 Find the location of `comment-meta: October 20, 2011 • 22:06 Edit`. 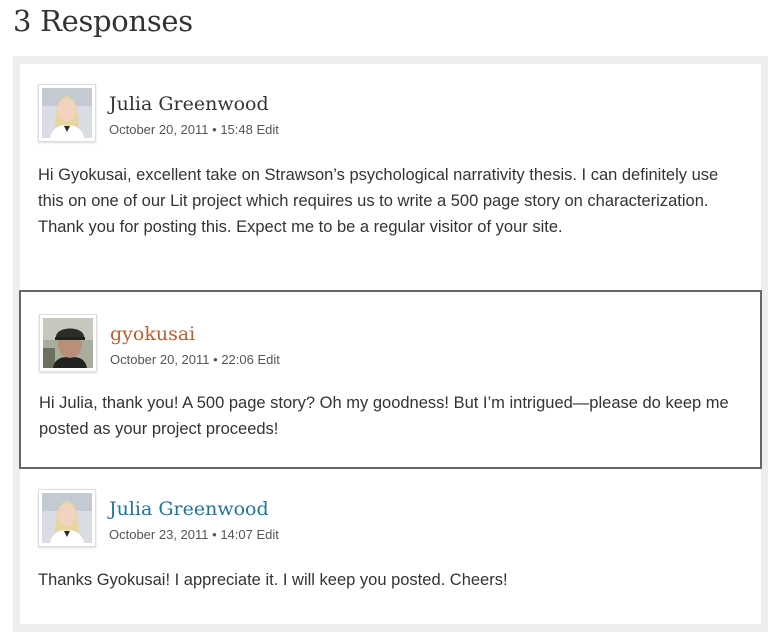

comment-meta: October 20, 2011 • 22:06 Edit is located at coordinates (195, 359).